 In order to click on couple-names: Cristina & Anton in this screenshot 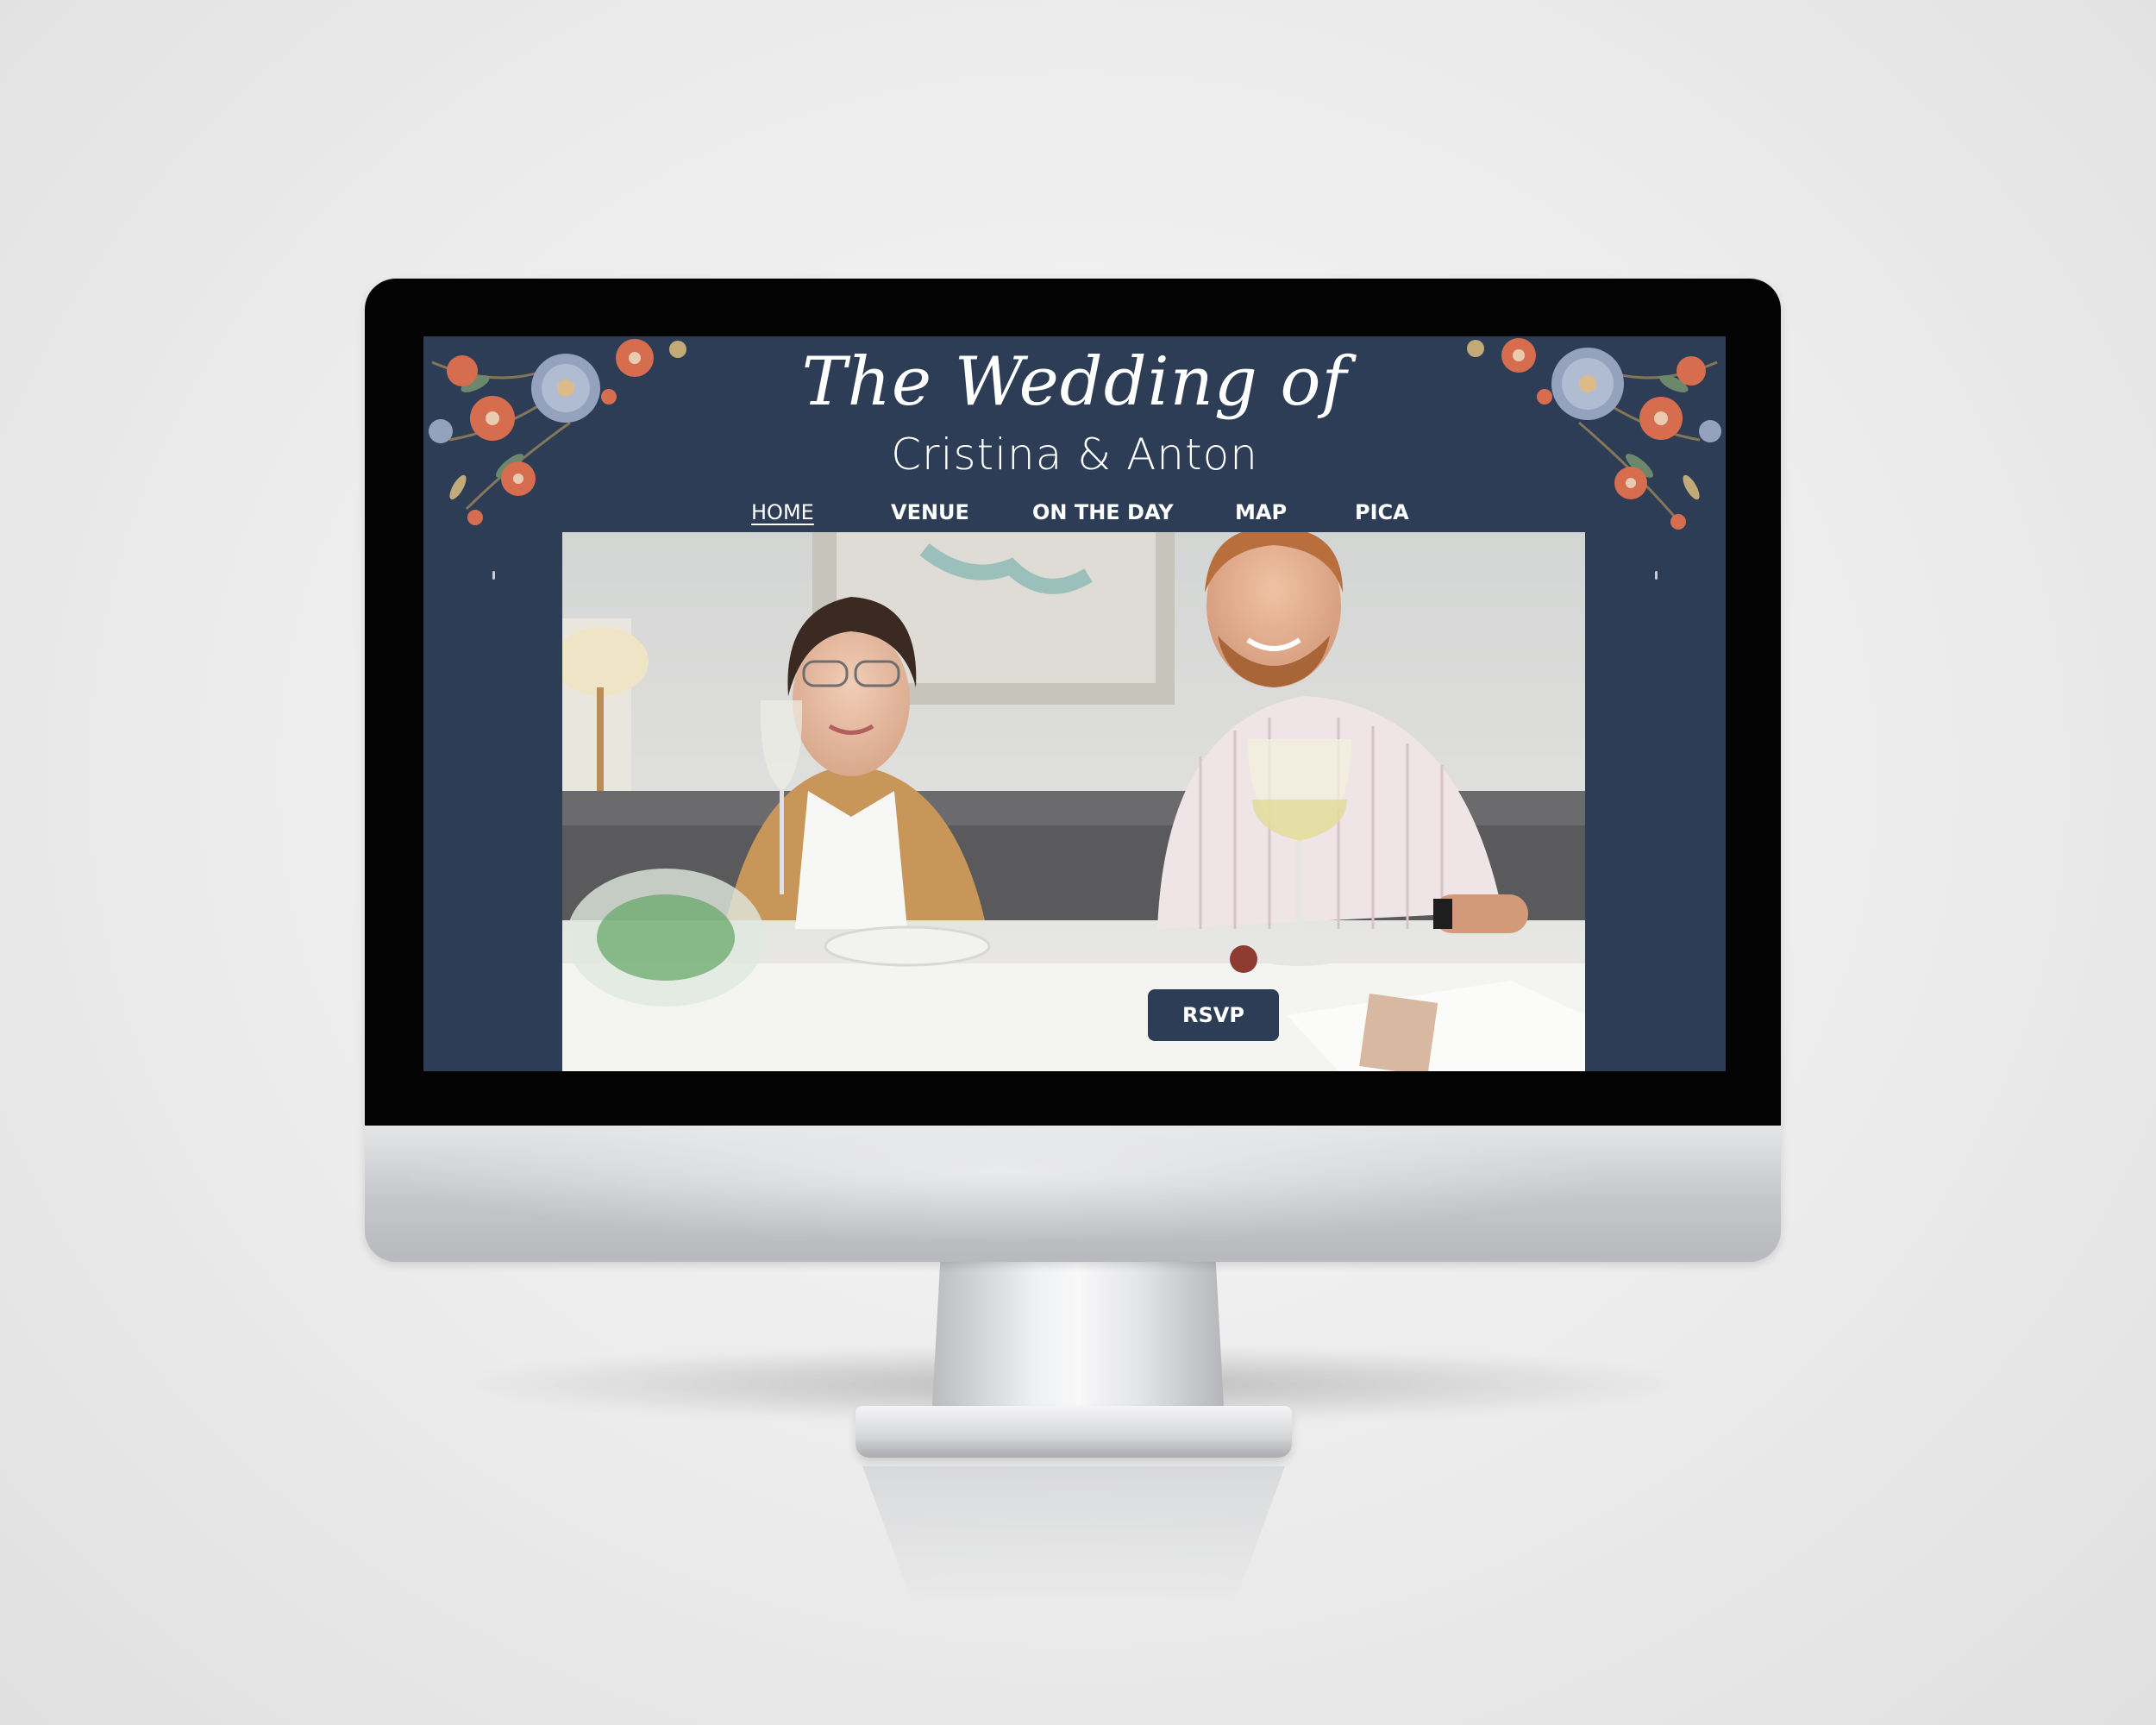, I will do `click(1074, 455)`.